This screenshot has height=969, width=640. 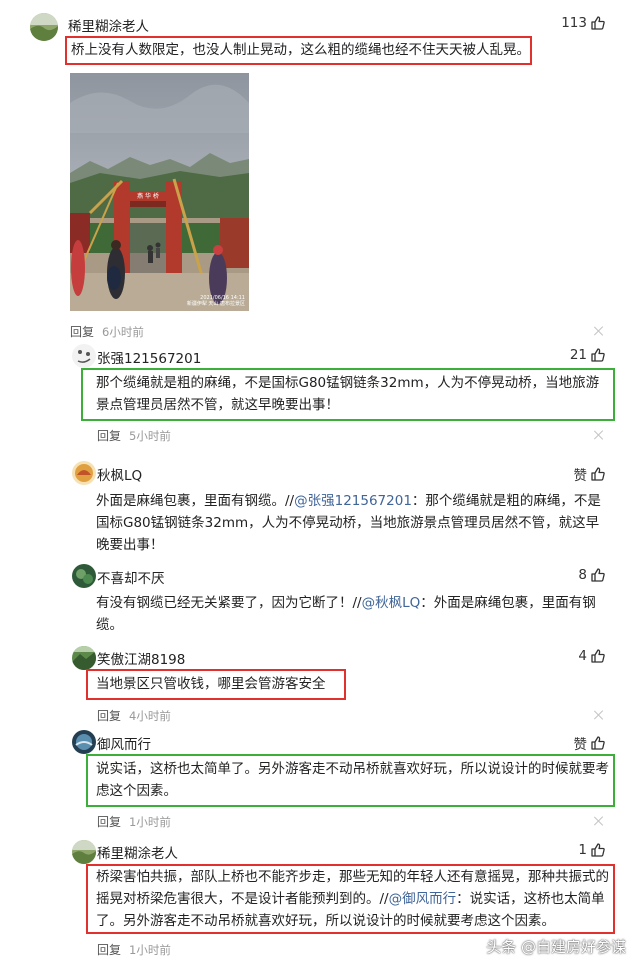 What do you see at coordinates (149, 357) in the screenshot?
I see `username: 张强121567201` at bounding box center [149, 357].